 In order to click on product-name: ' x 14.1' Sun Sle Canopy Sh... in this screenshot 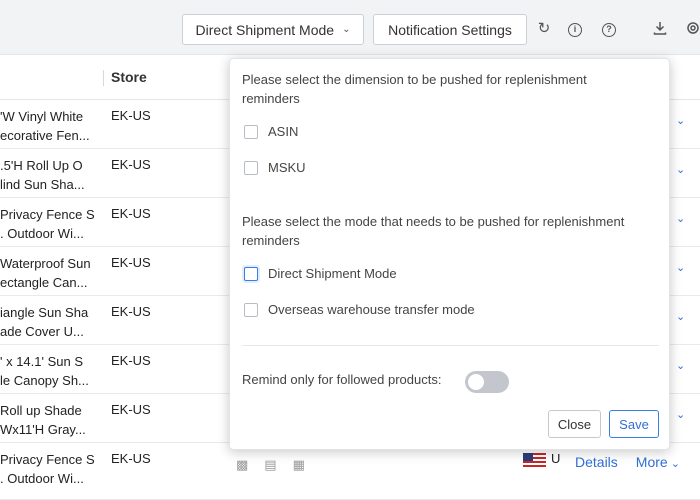, I will do `click(48, 371)`.